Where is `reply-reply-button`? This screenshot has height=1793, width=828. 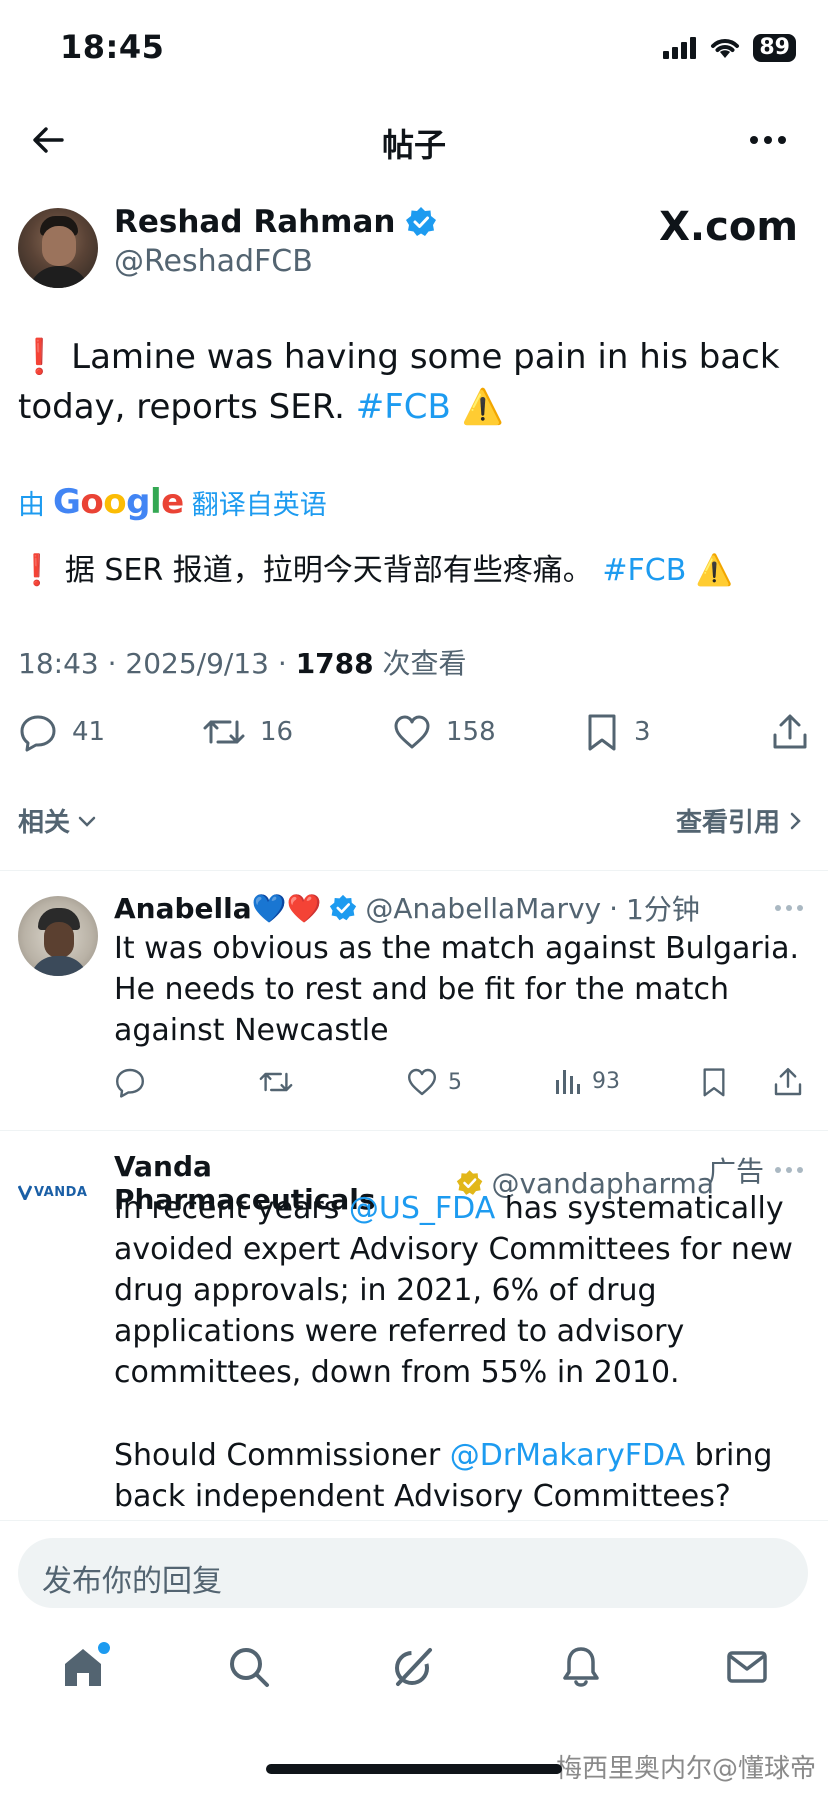
reply-reply-button is located at coordinates (130, 1082).